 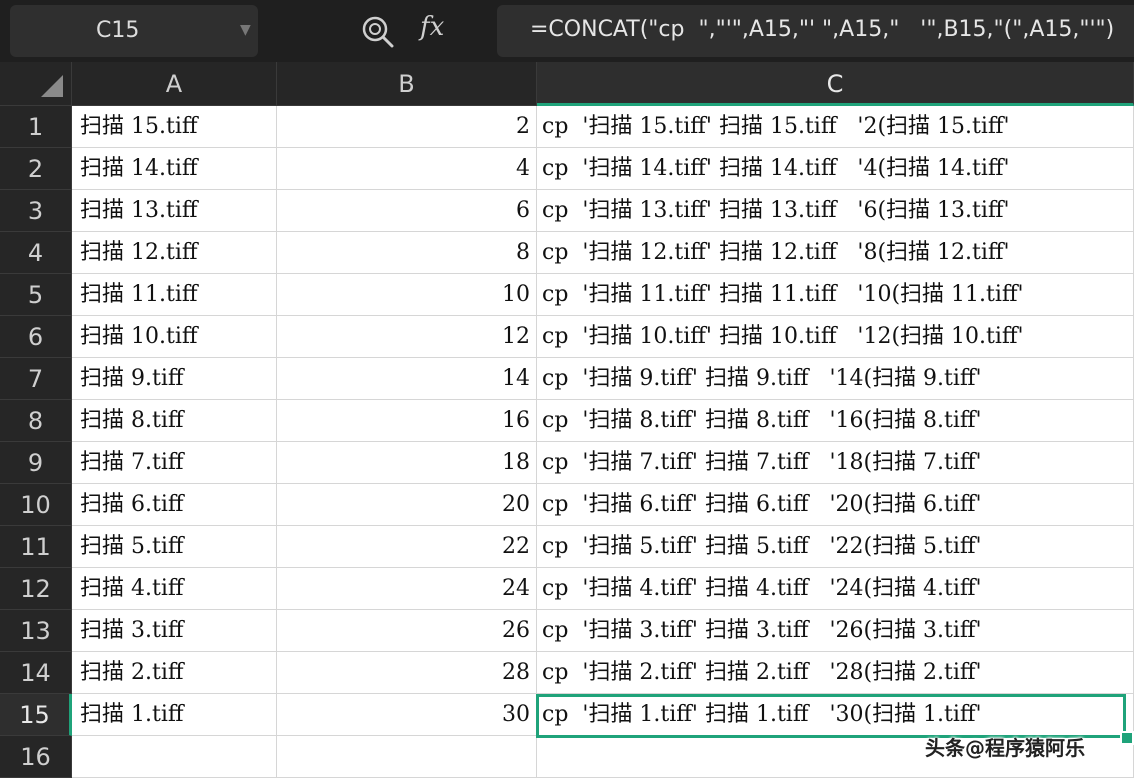 What do you see at coordinates (407, 631) in the screenshot?
I see `cell-b: 26` at bounding box center [407, 631].